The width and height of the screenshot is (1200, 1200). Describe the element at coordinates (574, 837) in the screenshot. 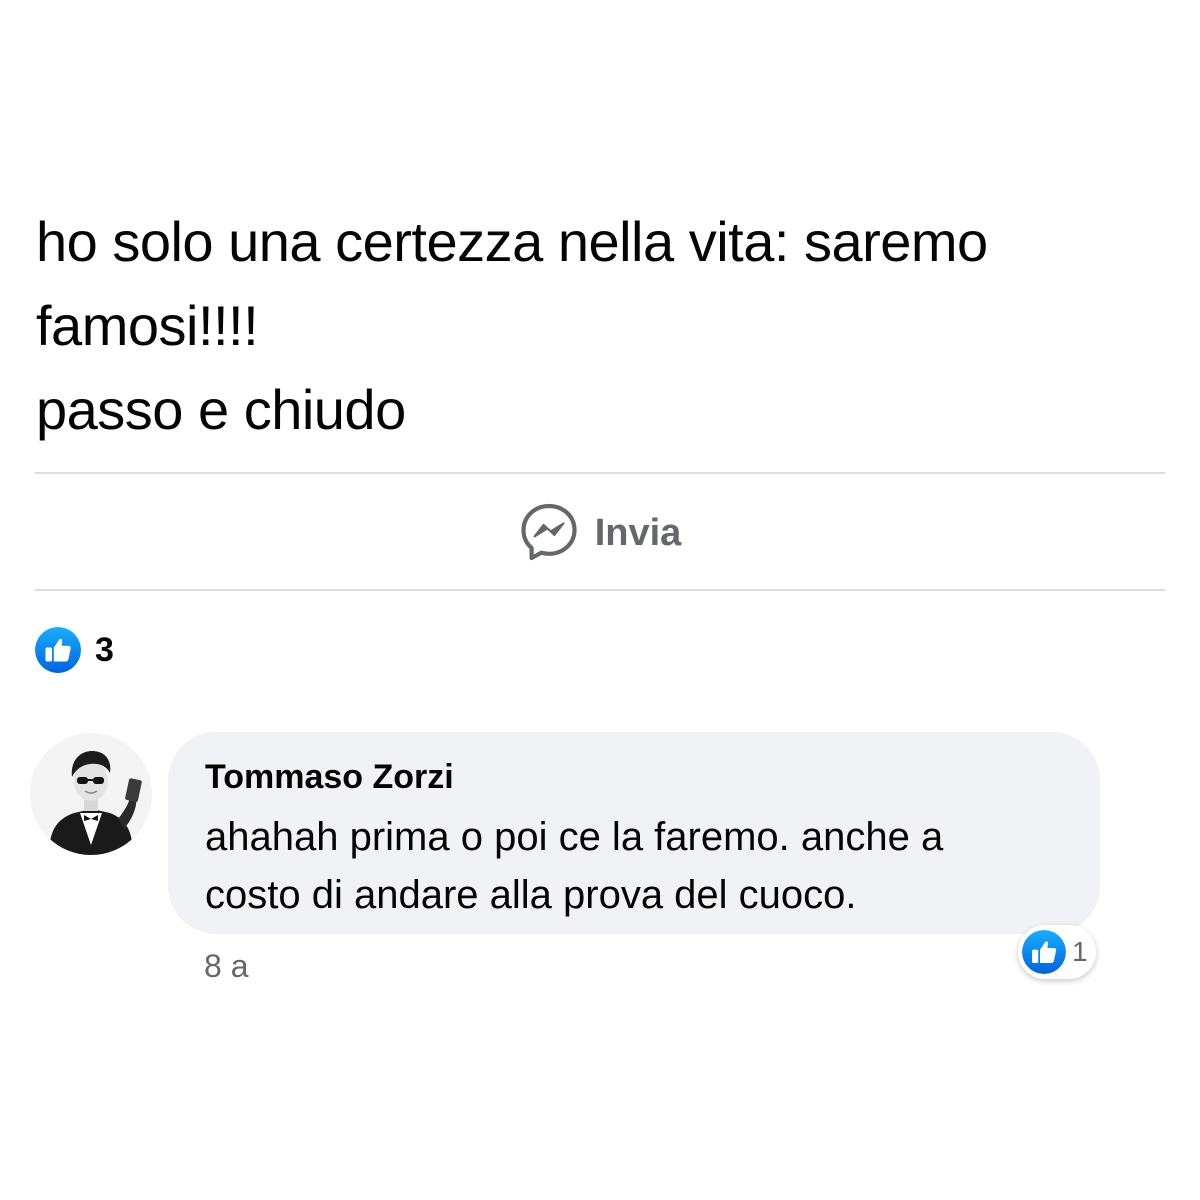

I see `comment-text-line: ahahah prima o poi ce la faremo. anche a` at that location.